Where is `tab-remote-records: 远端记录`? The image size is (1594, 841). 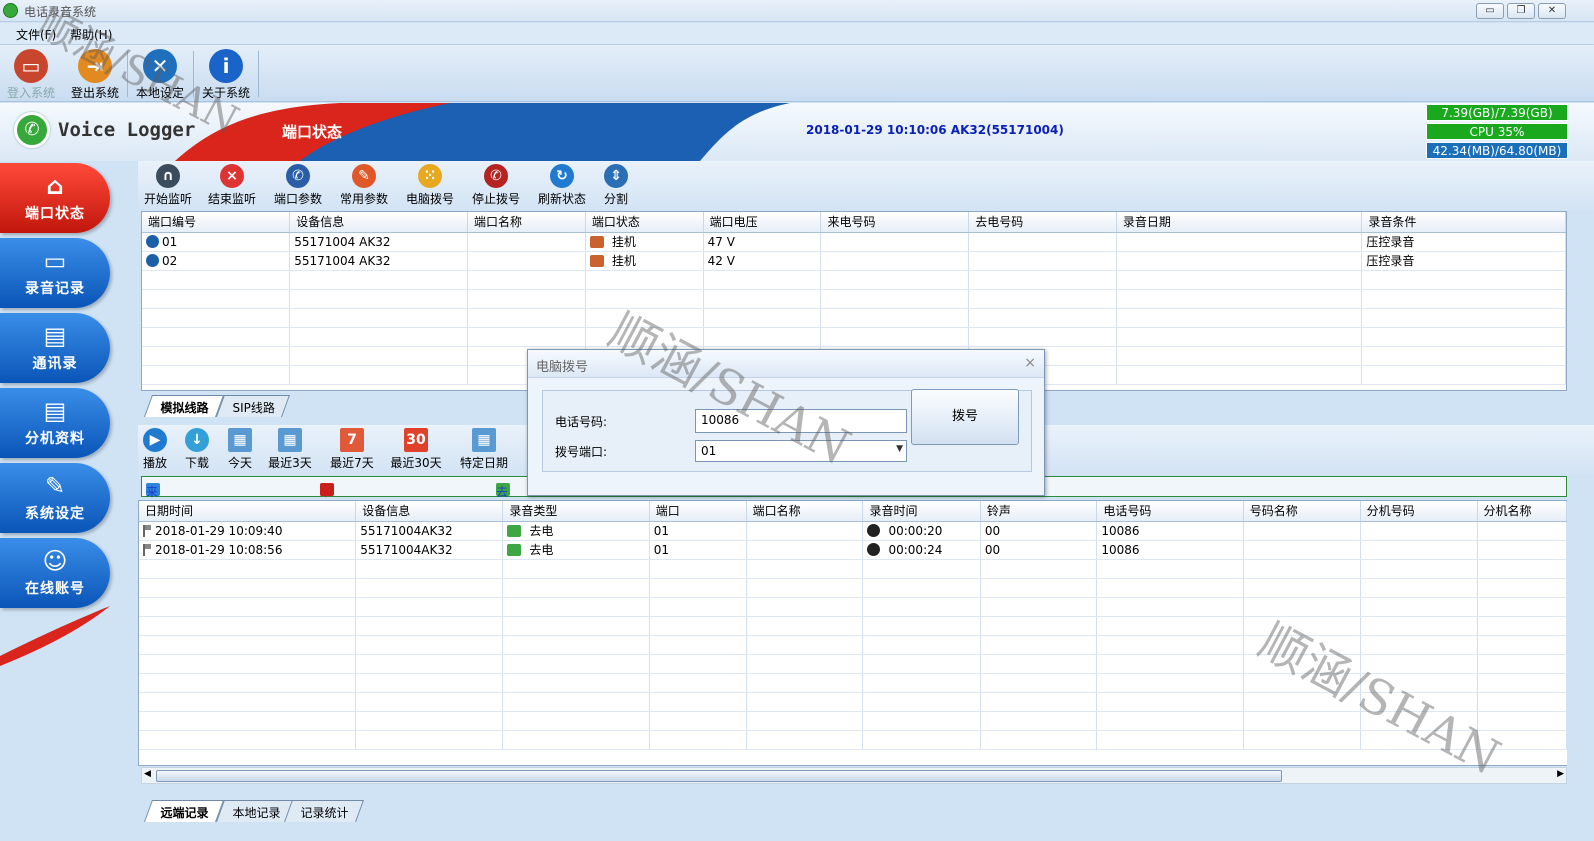 tab-remote-records: 远端记录 is located at coordinates (184, 811).